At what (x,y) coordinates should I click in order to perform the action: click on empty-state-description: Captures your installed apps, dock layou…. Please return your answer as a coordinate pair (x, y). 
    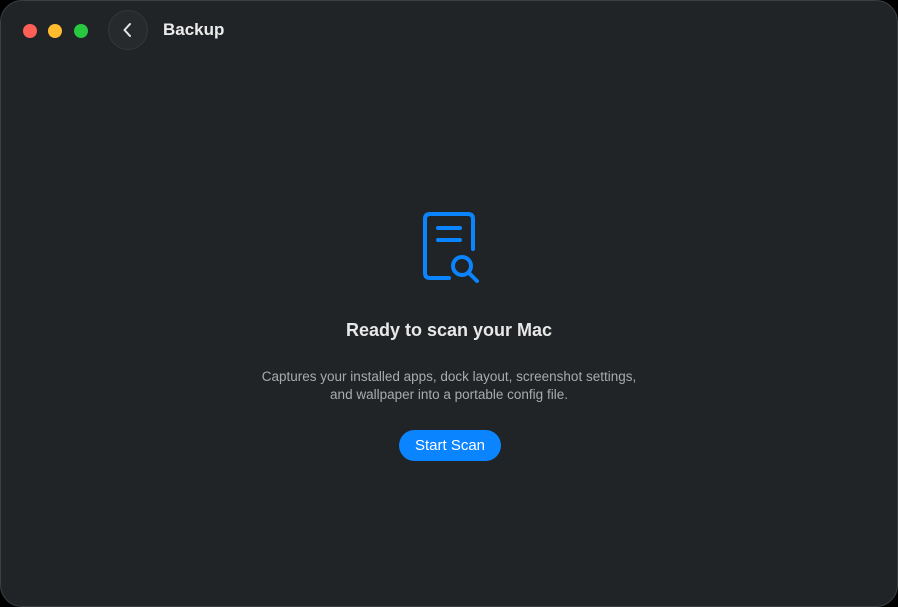
    Looking at the image, I should click on (449, 386).